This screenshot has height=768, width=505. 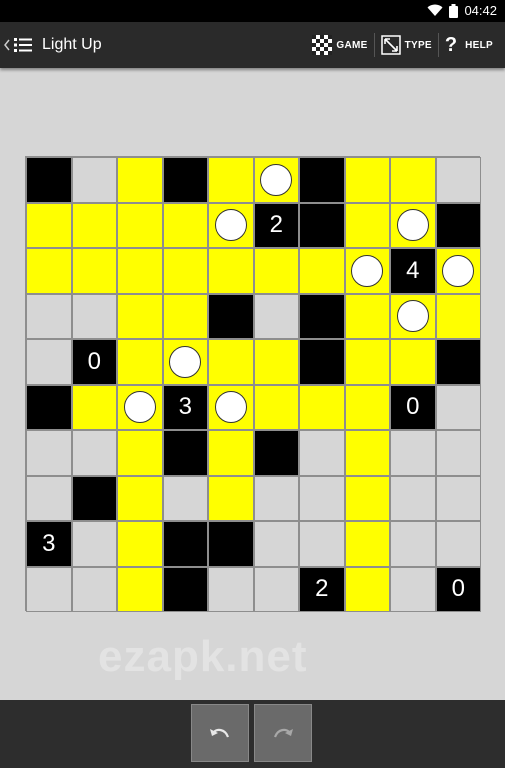 I want to click on action-bar-actions: GAME TYPE ? HELP, so click(x=402, y=45).